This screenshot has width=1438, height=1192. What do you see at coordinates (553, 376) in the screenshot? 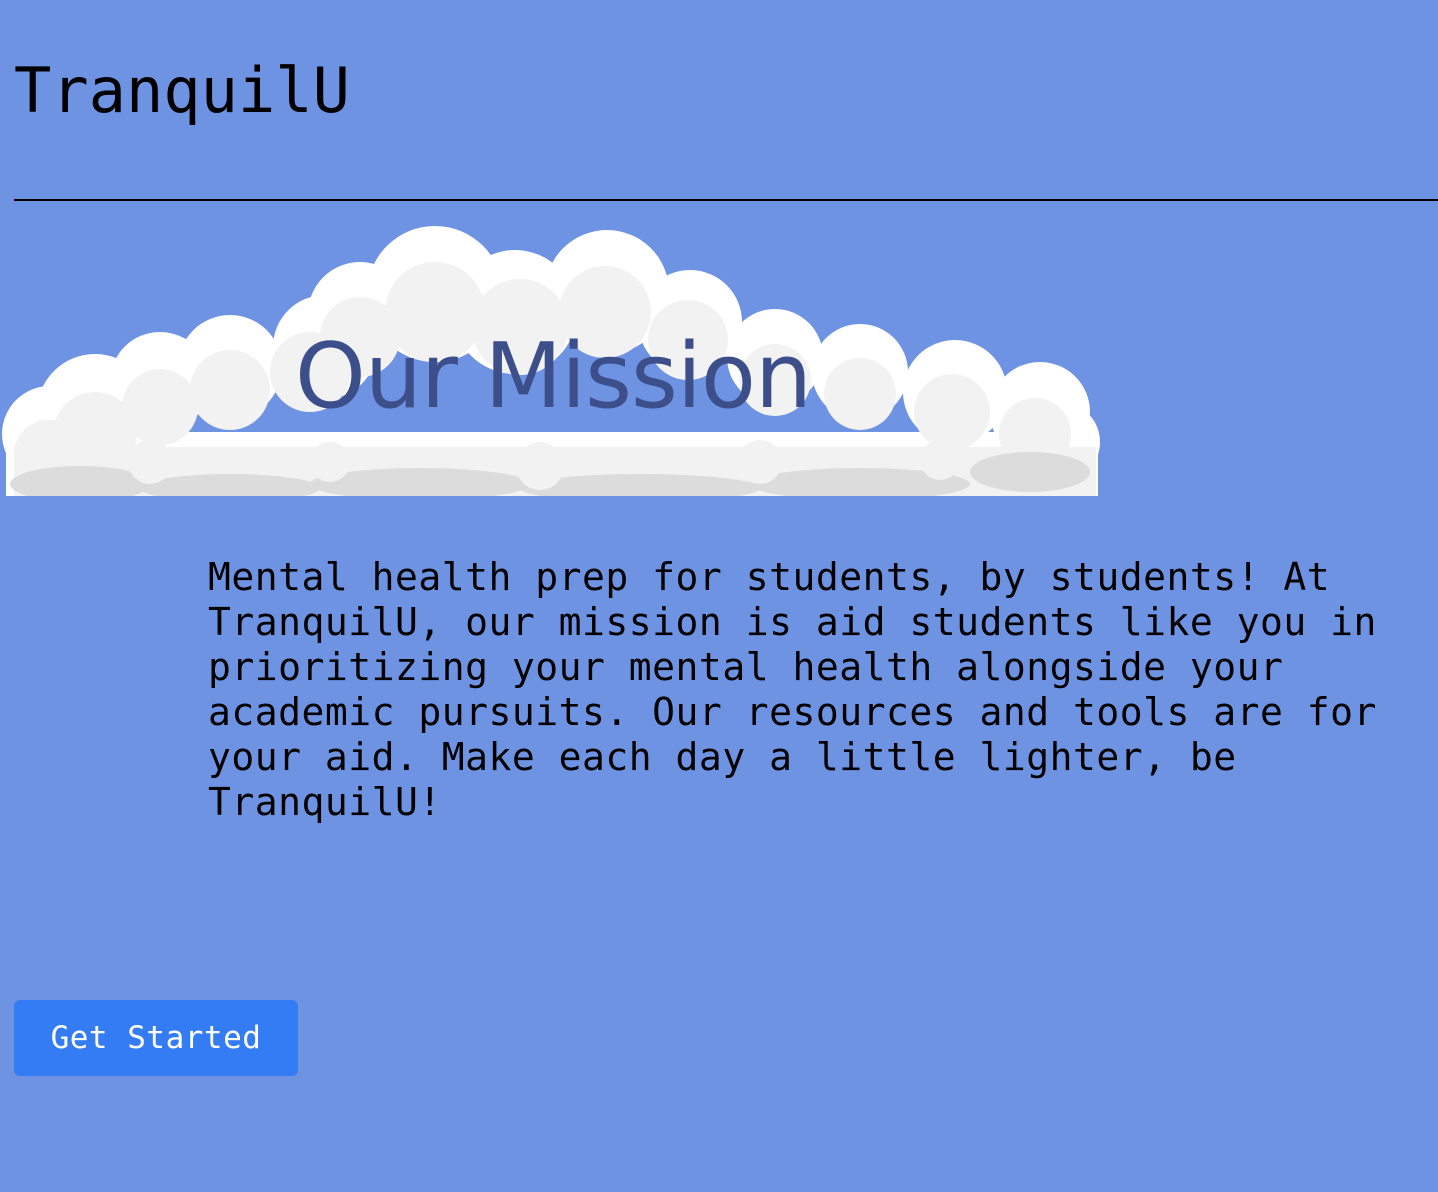
I see `mission-heading: Our Mission` at bounding box center [553, 376].